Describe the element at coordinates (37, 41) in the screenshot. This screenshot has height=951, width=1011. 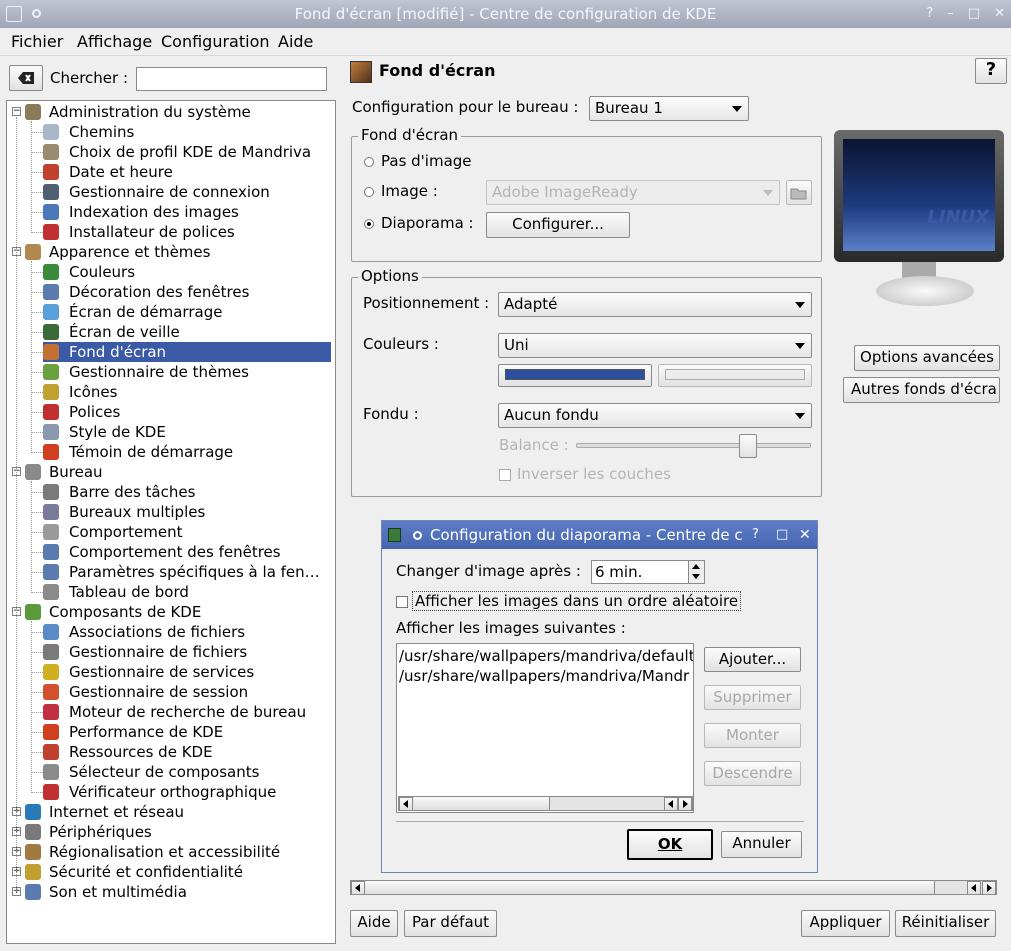
I see `menu-fichier: Fichier` at that location.